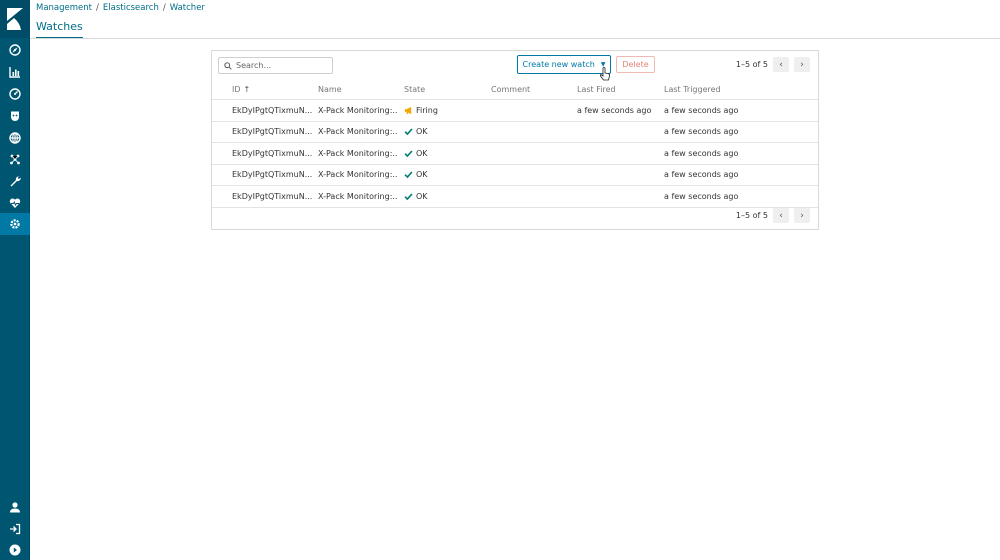  What do you see at coordinates (247, 89) in the screenshot?
I see `sort-ascending-icon: ↑` at bounding box center [247, 89].